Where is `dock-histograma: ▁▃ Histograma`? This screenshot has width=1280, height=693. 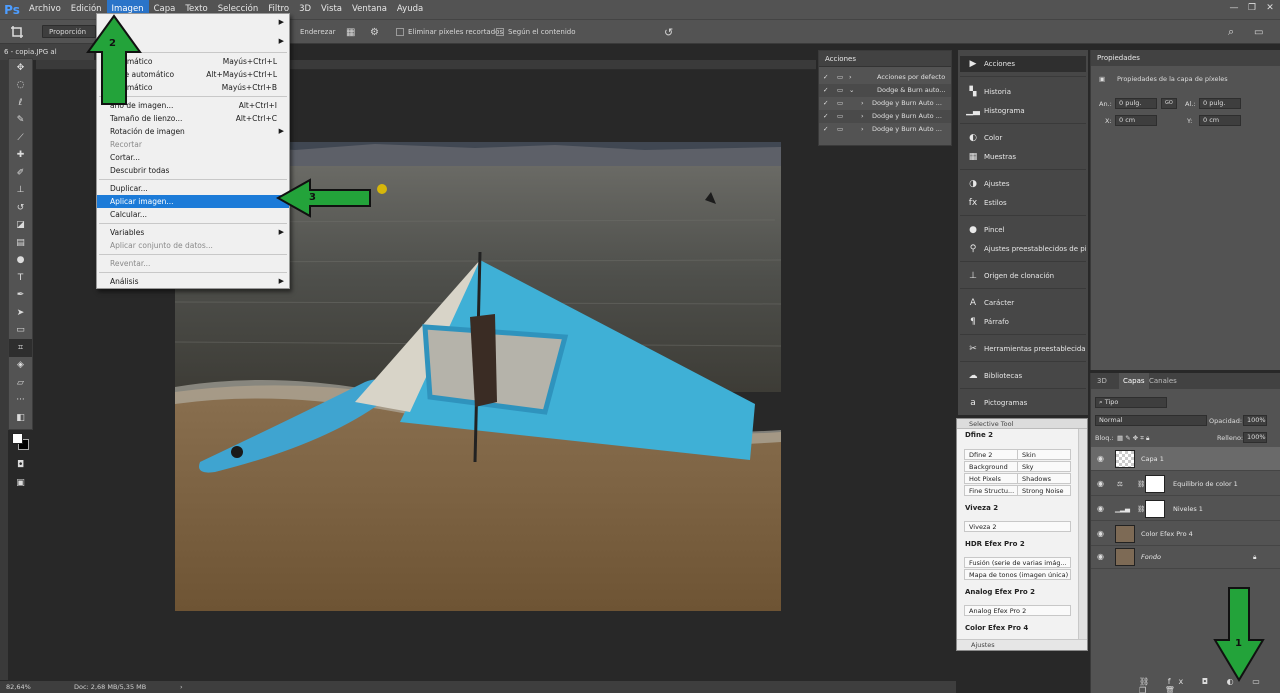
dock-histograma: ▁▃ Histograma is located at coordinates (1023, 111).